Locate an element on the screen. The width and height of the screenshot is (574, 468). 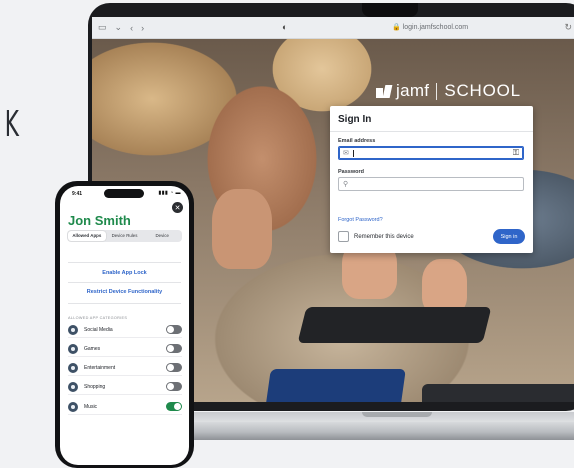
sidebar-icon: ▭ is located at coordinates (102, 27).